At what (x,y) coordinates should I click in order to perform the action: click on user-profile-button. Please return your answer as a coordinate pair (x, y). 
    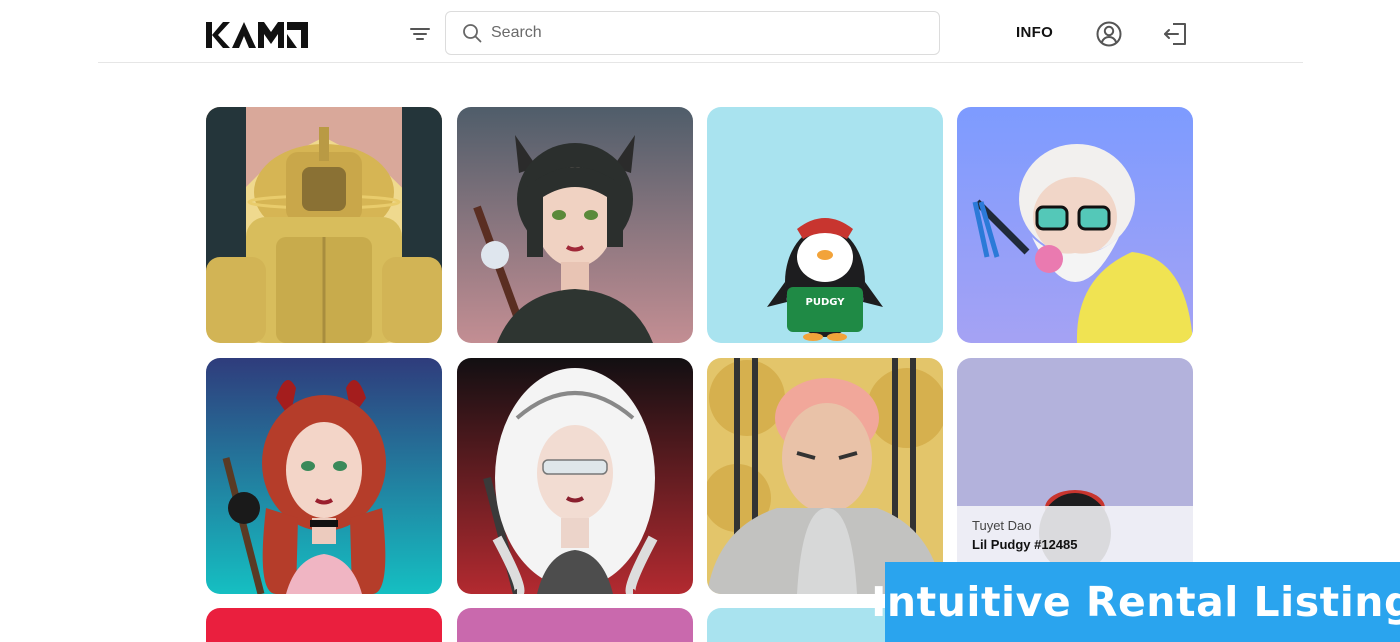
    Looking at the image, I should click on (1109, 34).